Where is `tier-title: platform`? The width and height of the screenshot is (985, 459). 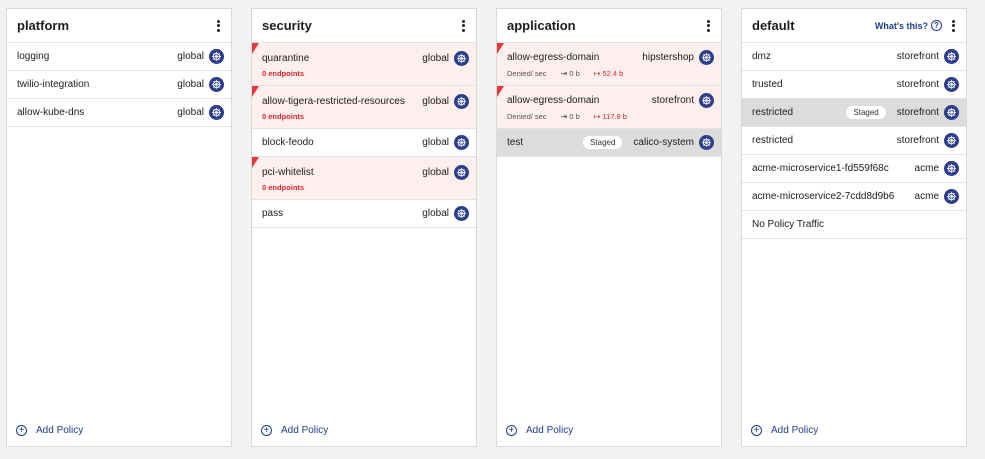 tier-title: platform is located at coordinates (43, 25).